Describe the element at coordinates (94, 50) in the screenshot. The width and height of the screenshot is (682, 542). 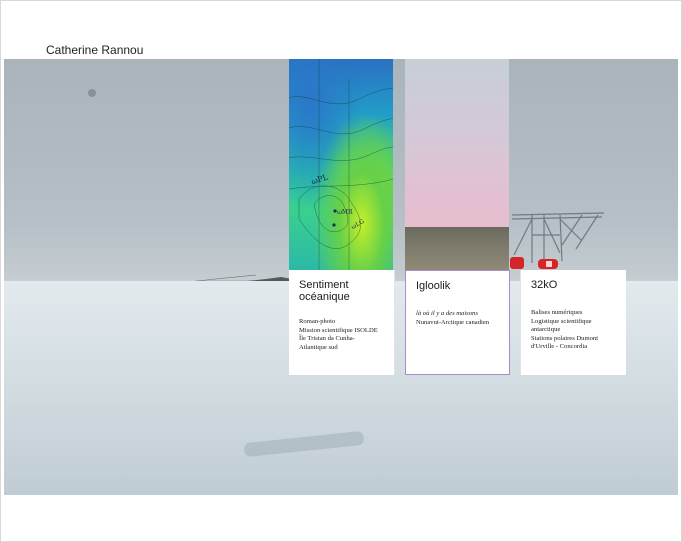
I see `site-title-link: Catherine Rannou` at that location.